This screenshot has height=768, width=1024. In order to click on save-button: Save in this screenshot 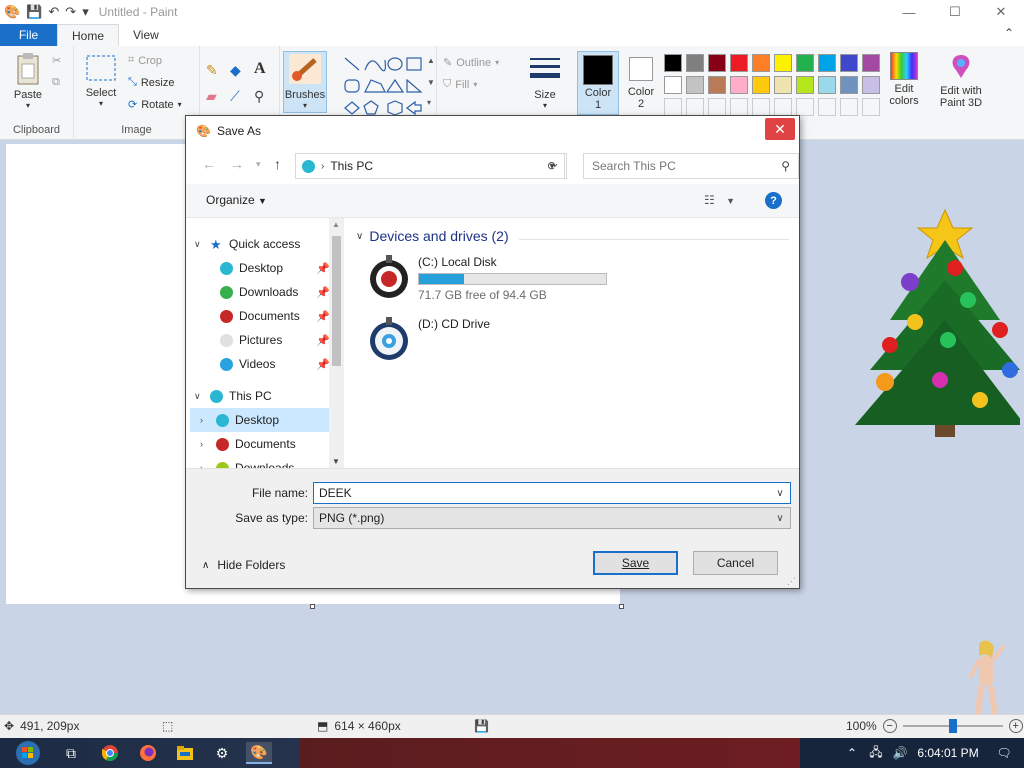, I will do `click(635, 563)`.